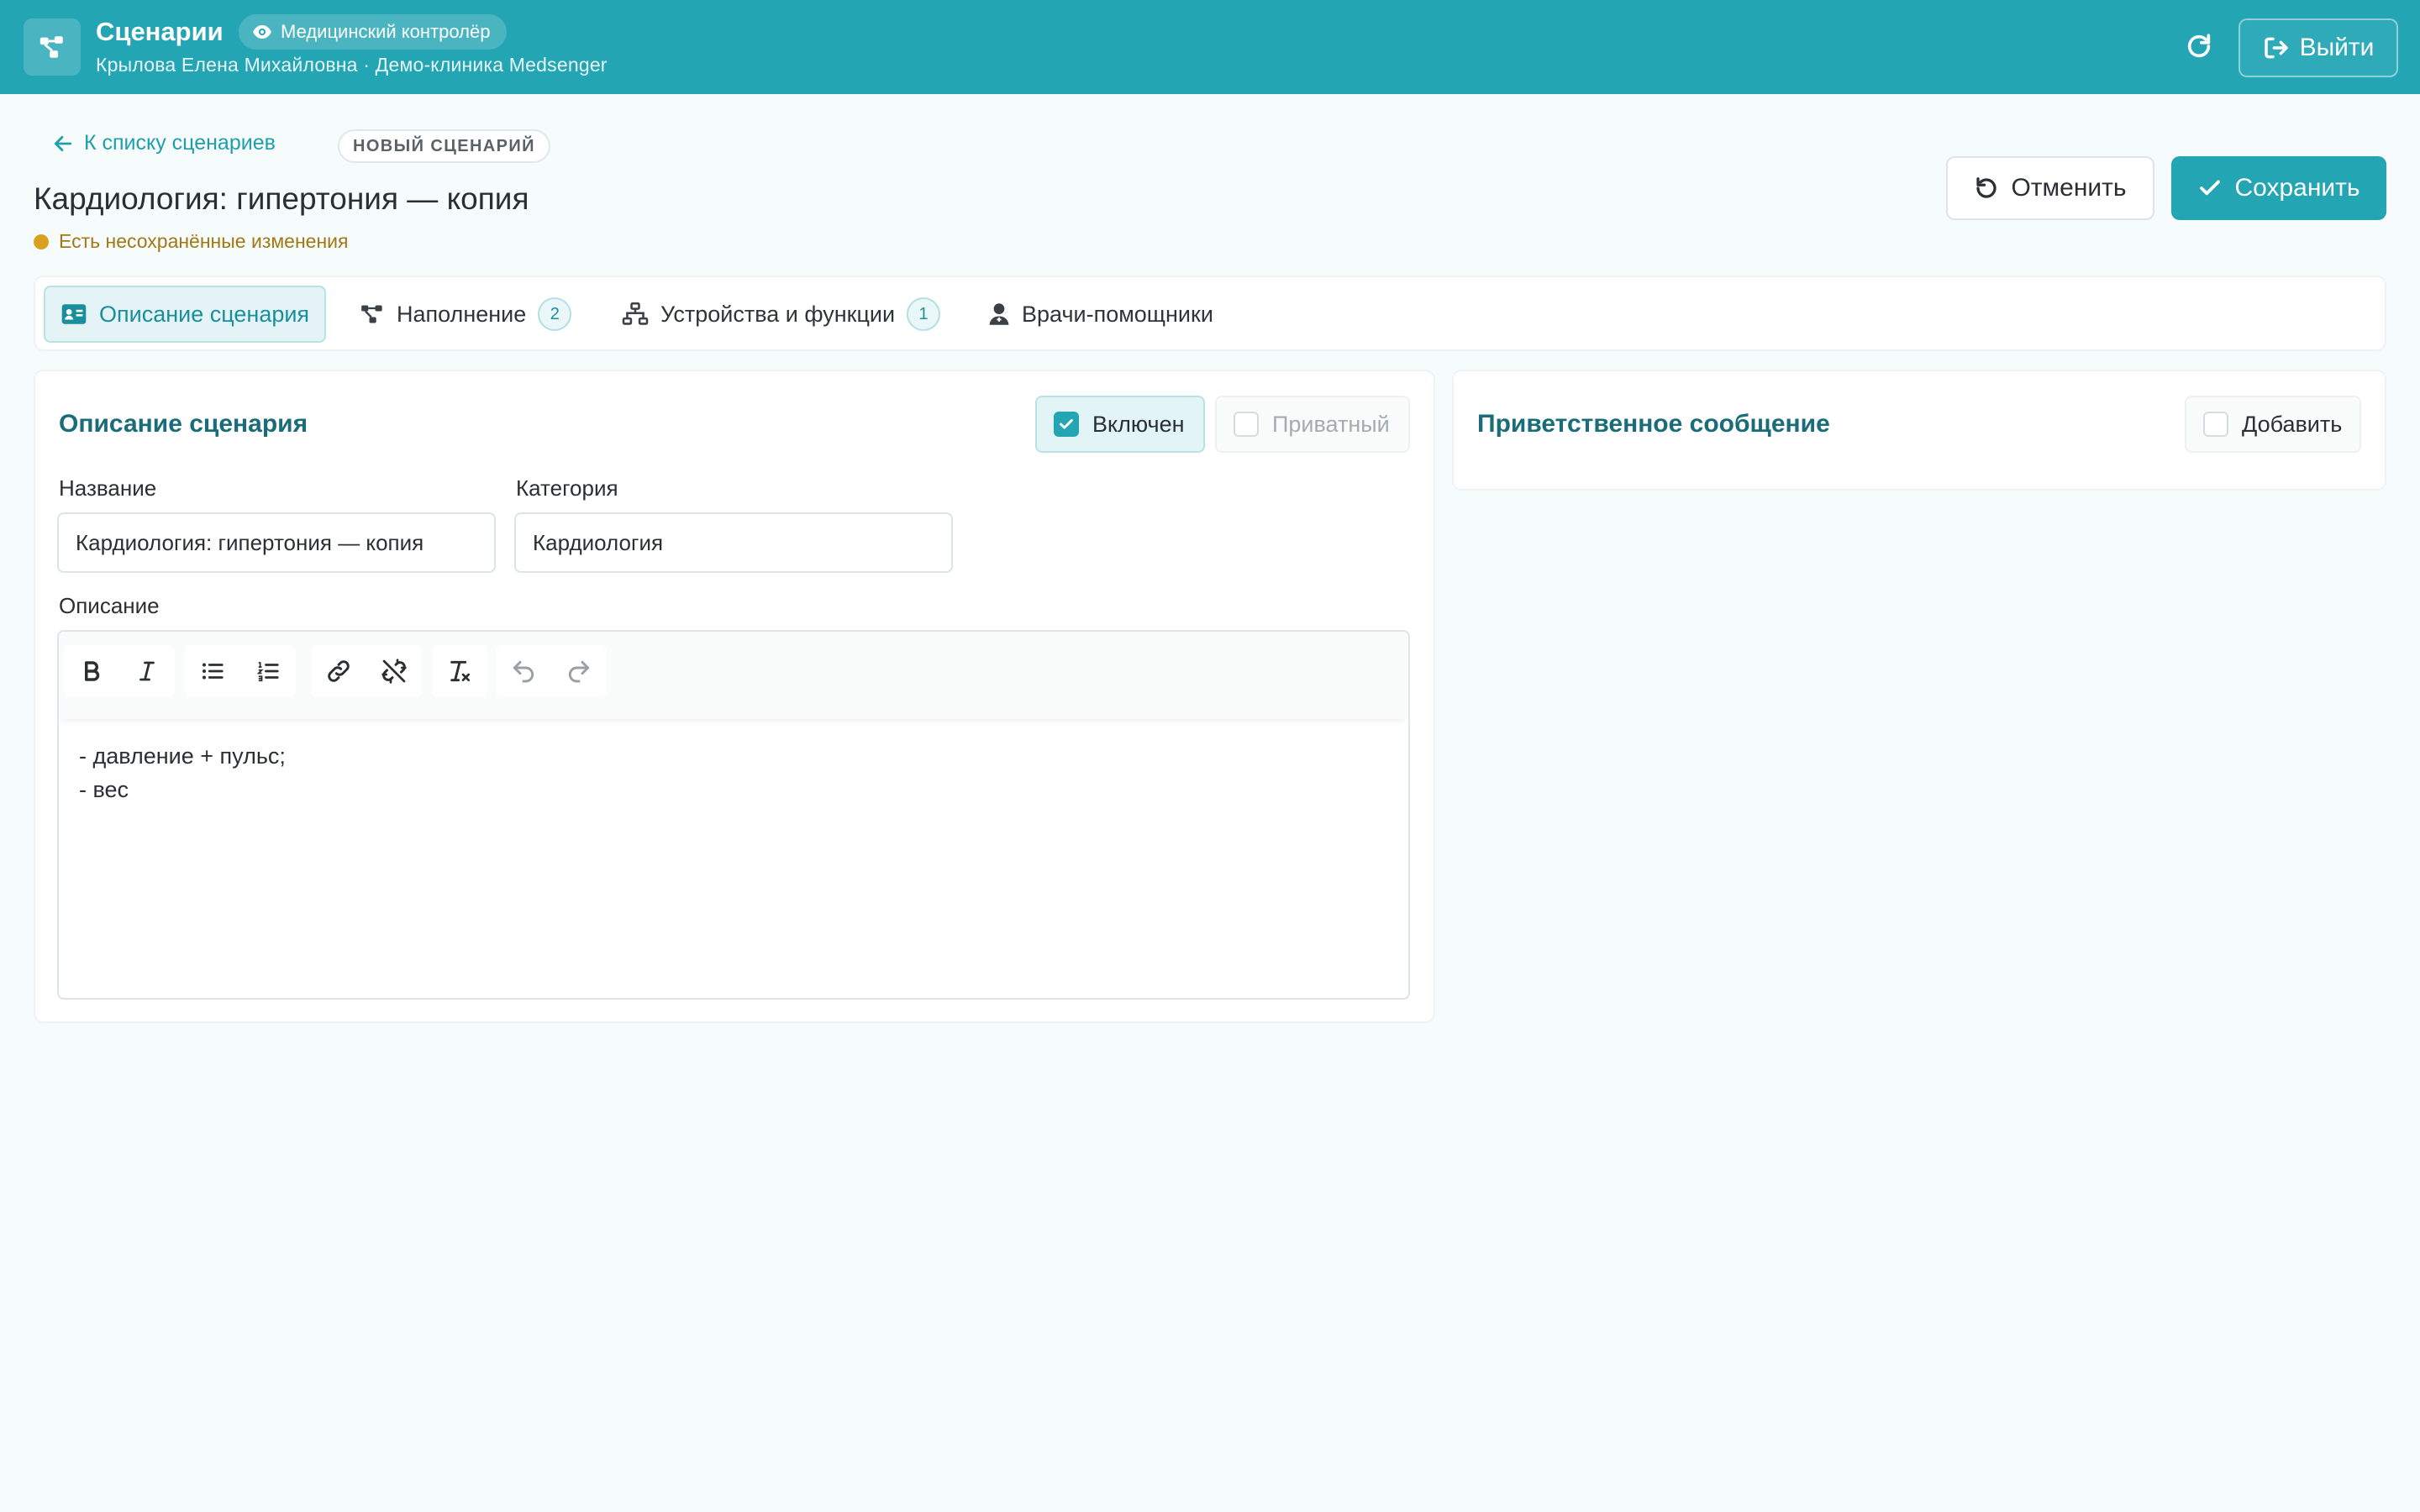 This screenshot has height=1512, width=2420. I want to click on description-editor: - давление + пульс; - вес, so click(734, 815).